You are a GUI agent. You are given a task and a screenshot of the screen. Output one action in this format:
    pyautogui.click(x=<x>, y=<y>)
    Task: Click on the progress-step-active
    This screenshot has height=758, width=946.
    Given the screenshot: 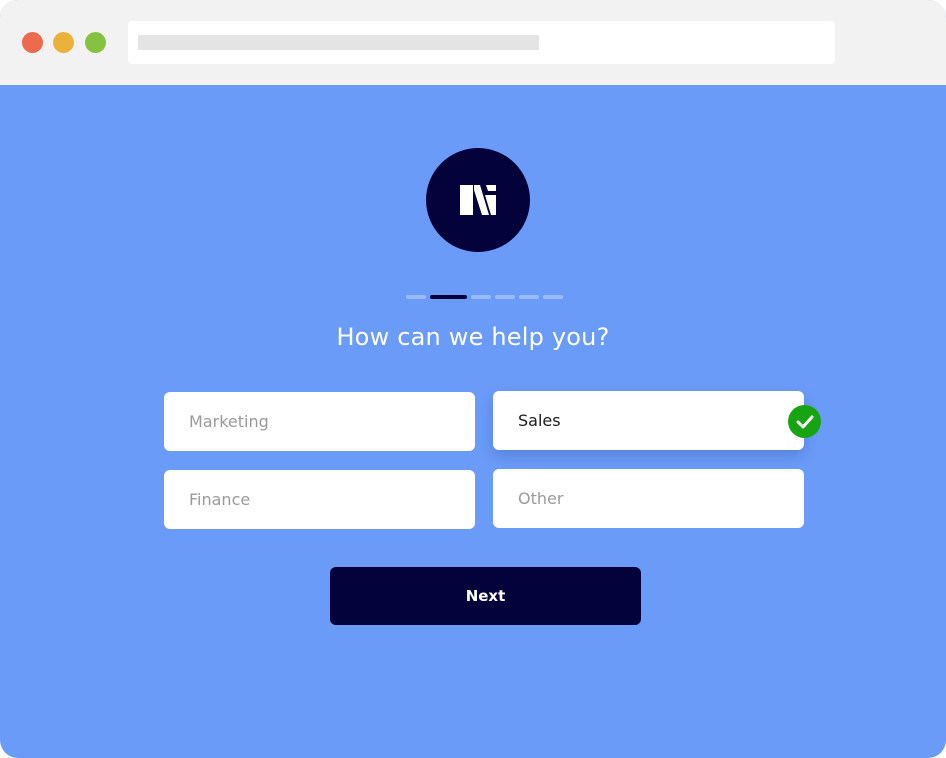 What is the action you would take?
    pyautogui.click(x=448, y=297)
    